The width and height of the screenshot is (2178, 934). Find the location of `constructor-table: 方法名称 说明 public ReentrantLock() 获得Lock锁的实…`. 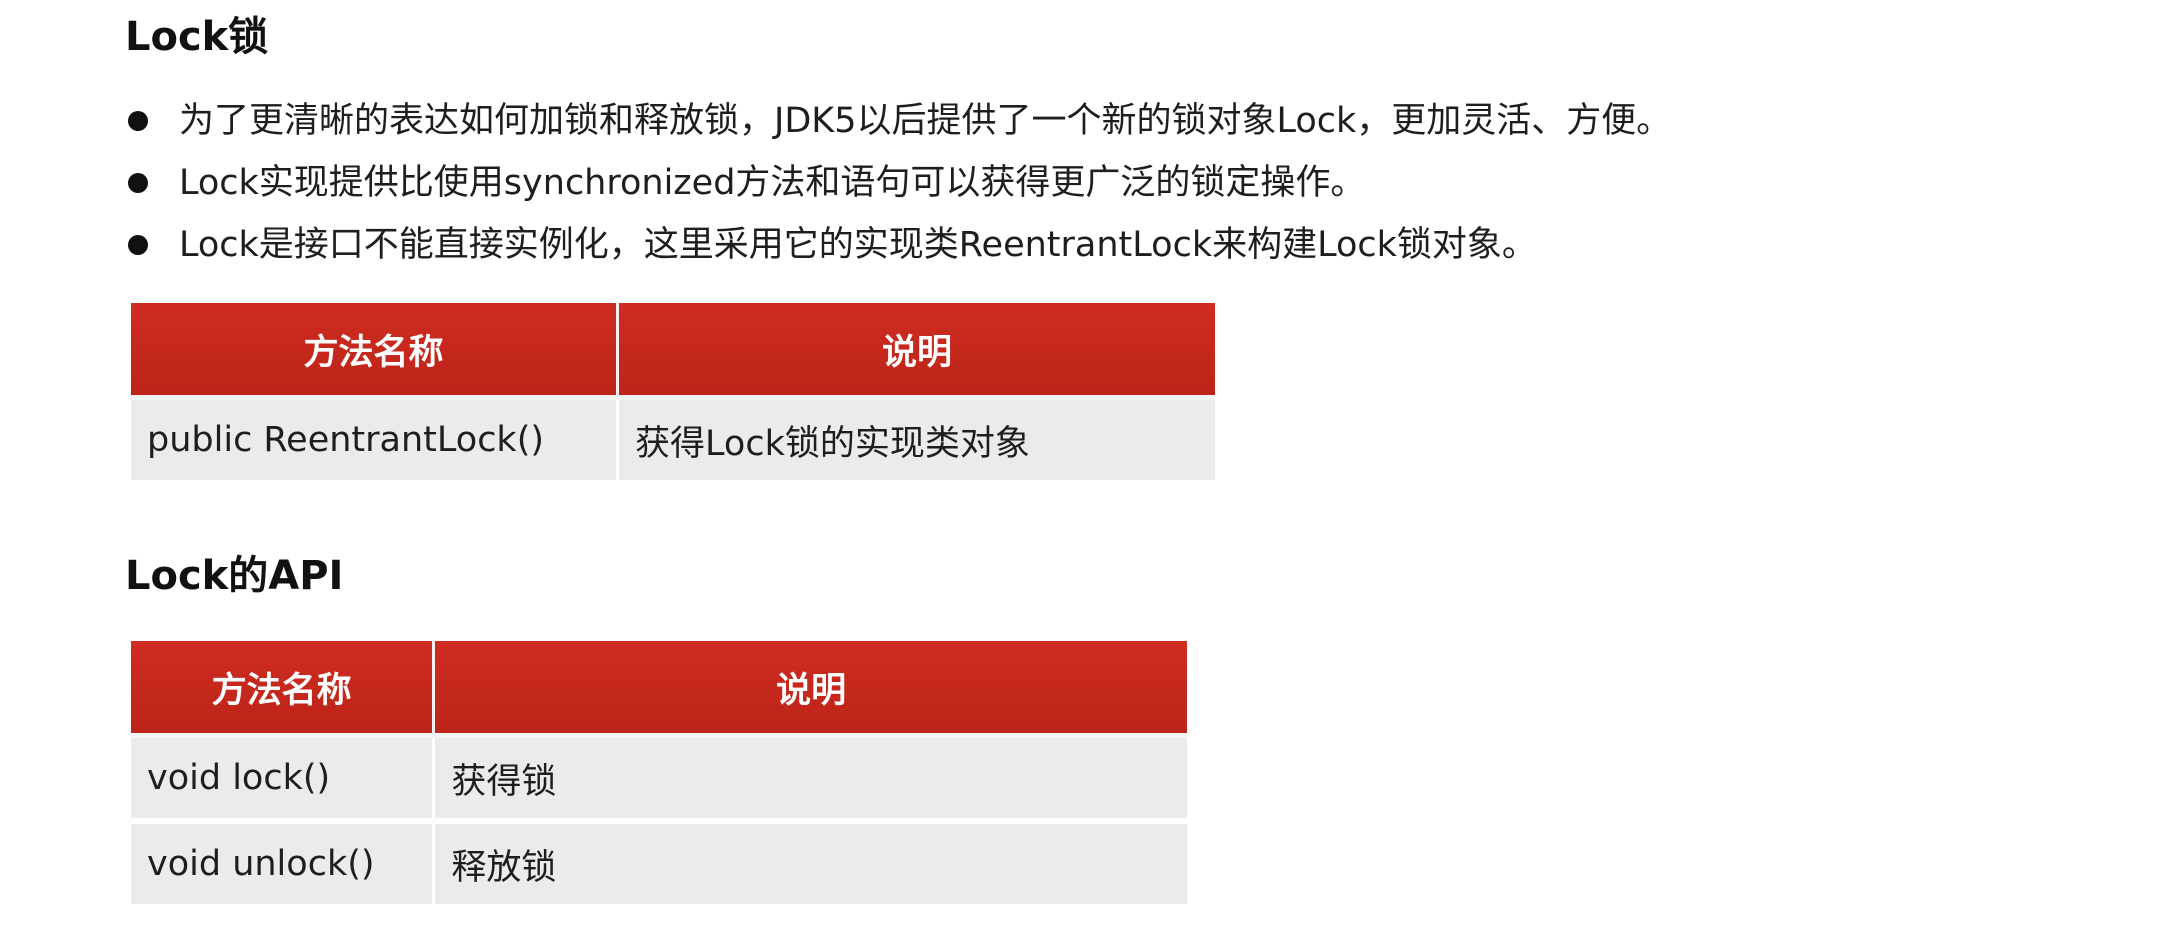

constructor-table: 方法名称 说明 public ReentrantLock() 获得Lock锁的实… is located at coordinates (673, 394).